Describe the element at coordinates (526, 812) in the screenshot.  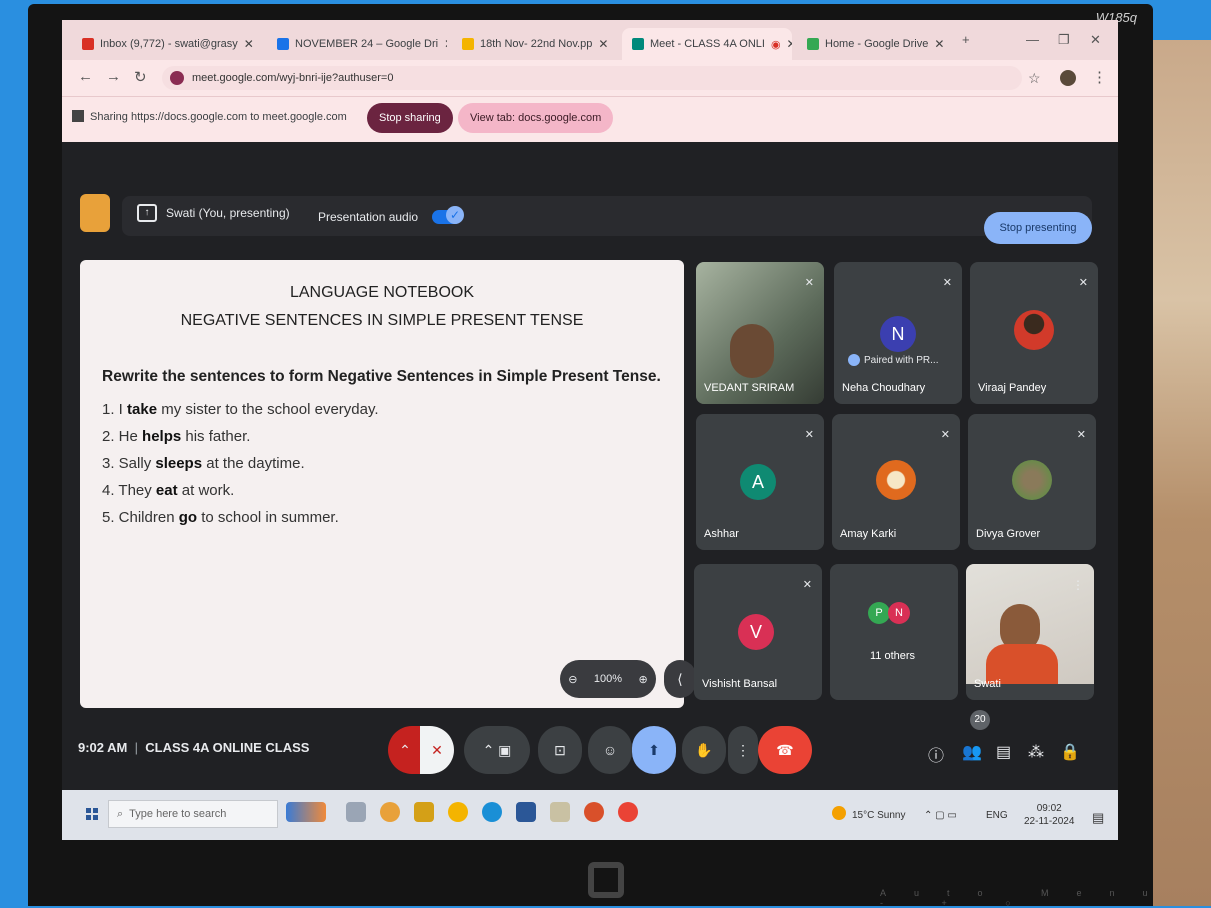
I see `store-icon` at that location.